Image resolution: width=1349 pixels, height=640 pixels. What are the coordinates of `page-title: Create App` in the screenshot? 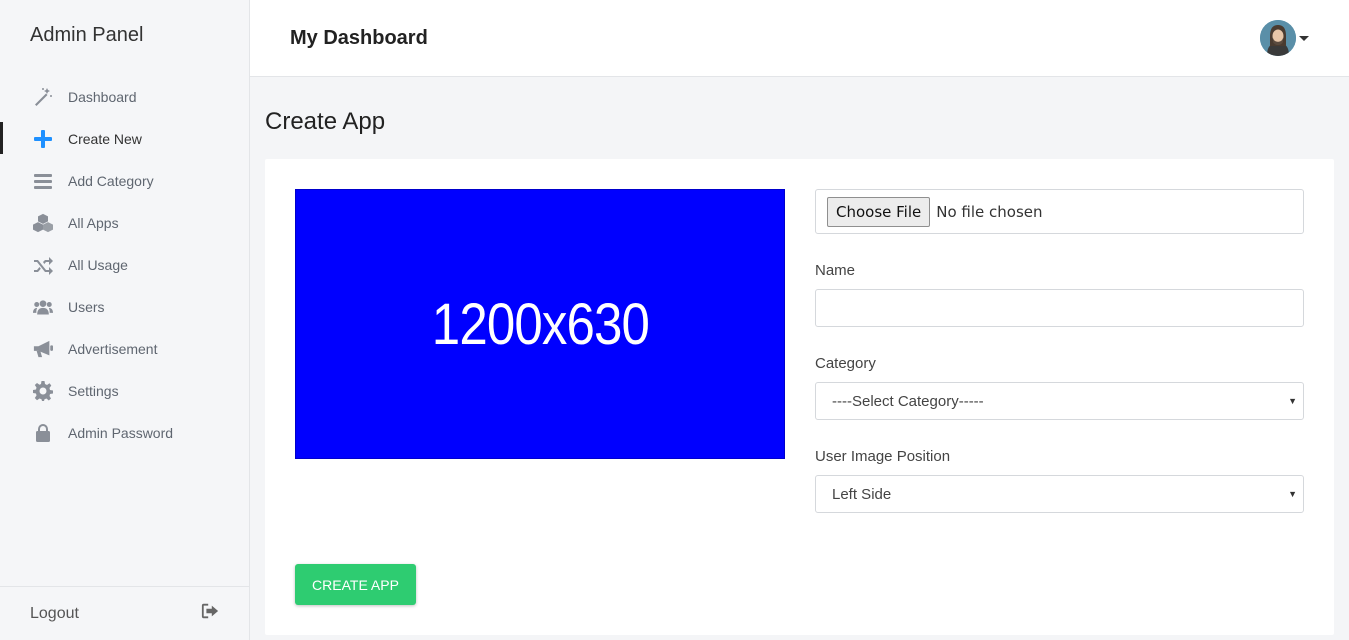 It's located at (325, 121).